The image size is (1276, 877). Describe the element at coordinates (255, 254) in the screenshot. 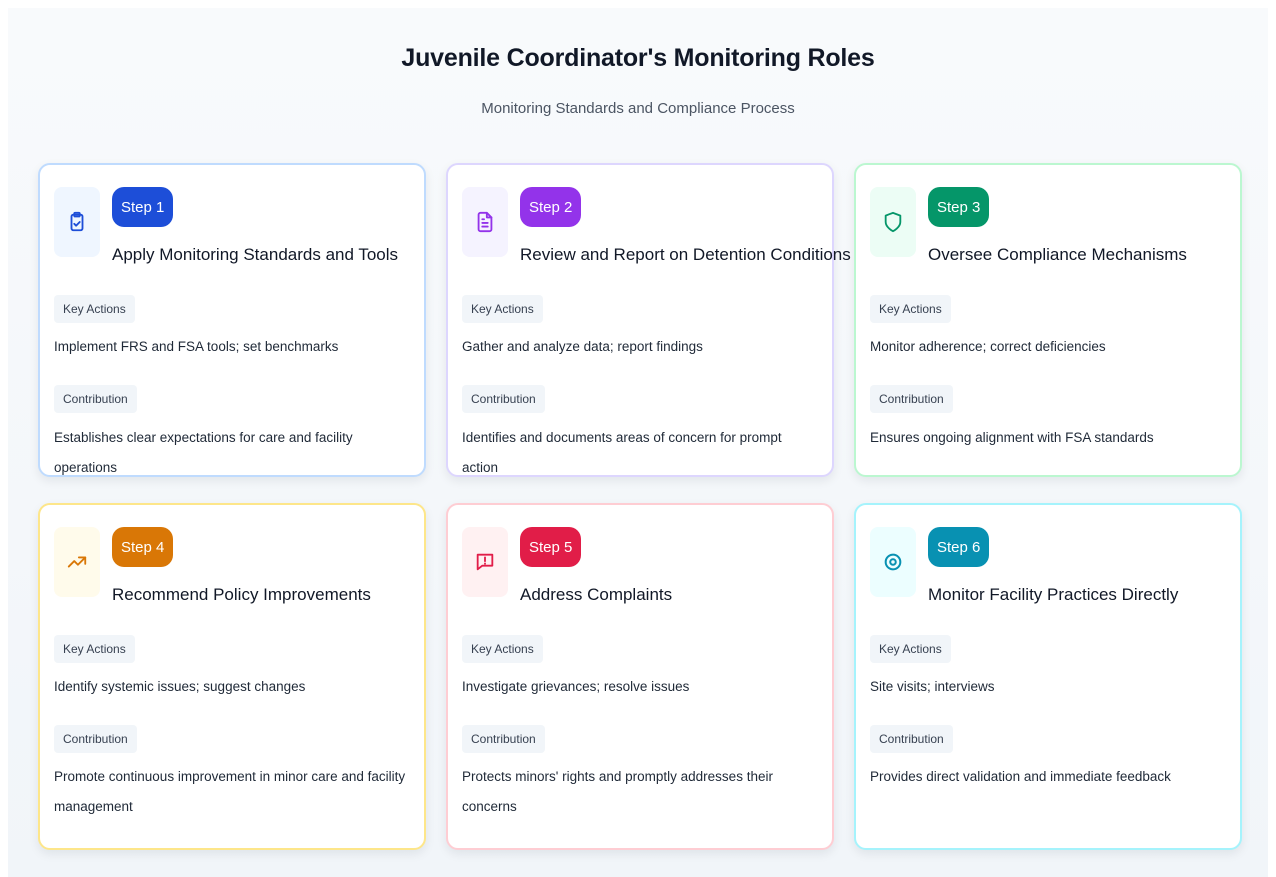

I see `step-title: Apply Monitoring Standards and Tools` at that location.